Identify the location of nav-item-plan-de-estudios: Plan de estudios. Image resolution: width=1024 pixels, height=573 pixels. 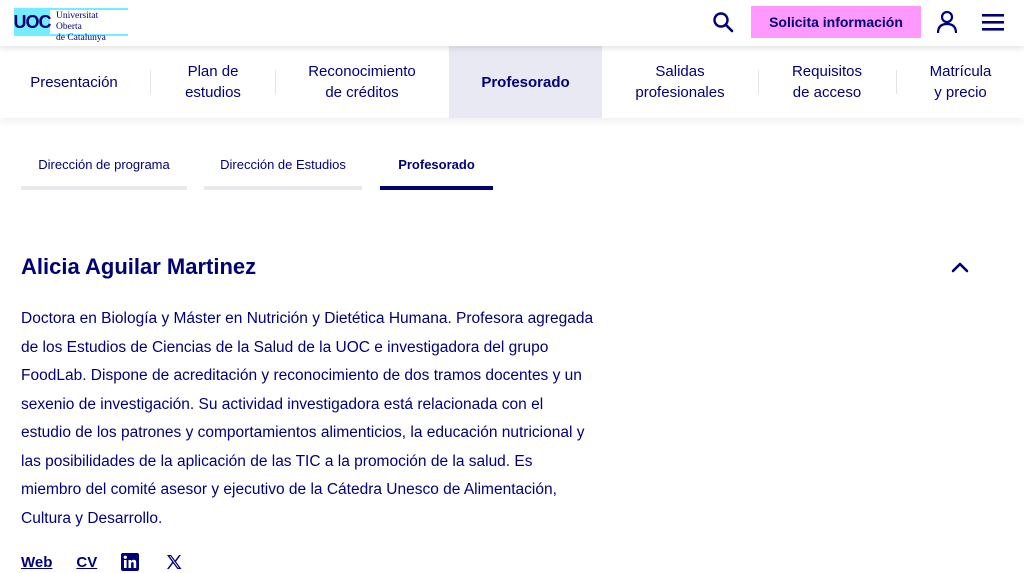
(213, 82).